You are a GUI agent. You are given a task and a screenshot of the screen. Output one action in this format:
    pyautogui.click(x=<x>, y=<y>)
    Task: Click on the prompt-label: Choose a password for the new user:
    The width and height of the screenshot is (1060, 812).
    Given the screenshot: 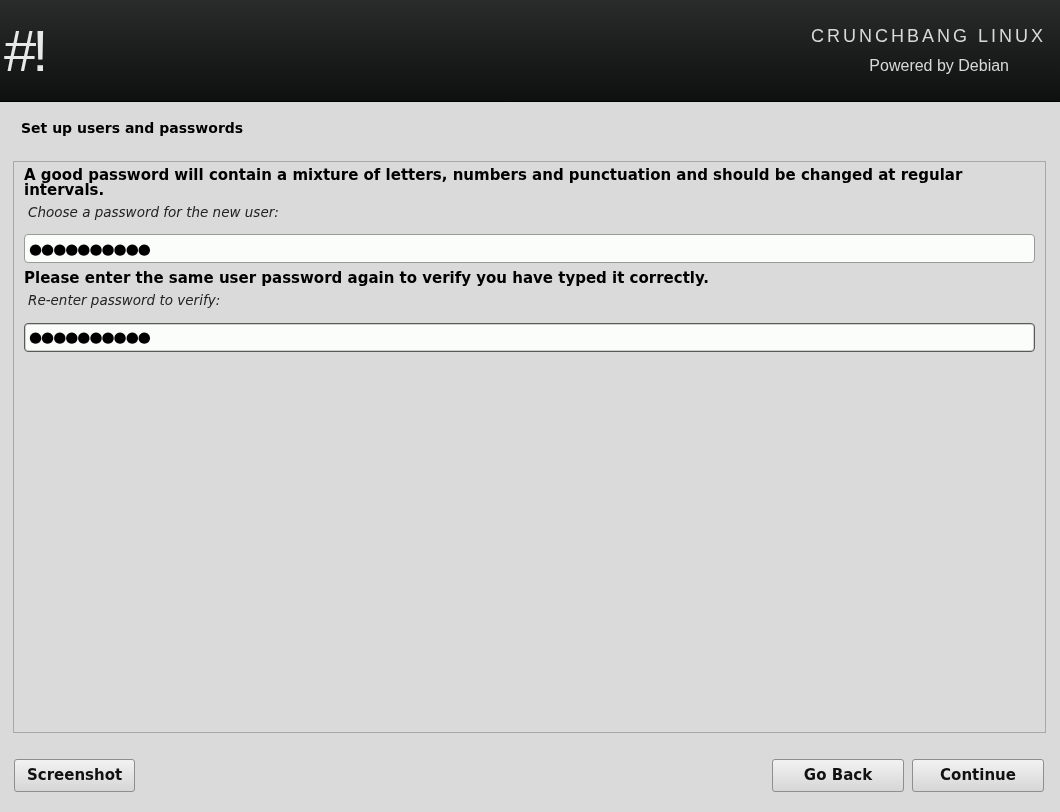 What is the action you would take?
    pyautogui.click(x=154, y=212)
    